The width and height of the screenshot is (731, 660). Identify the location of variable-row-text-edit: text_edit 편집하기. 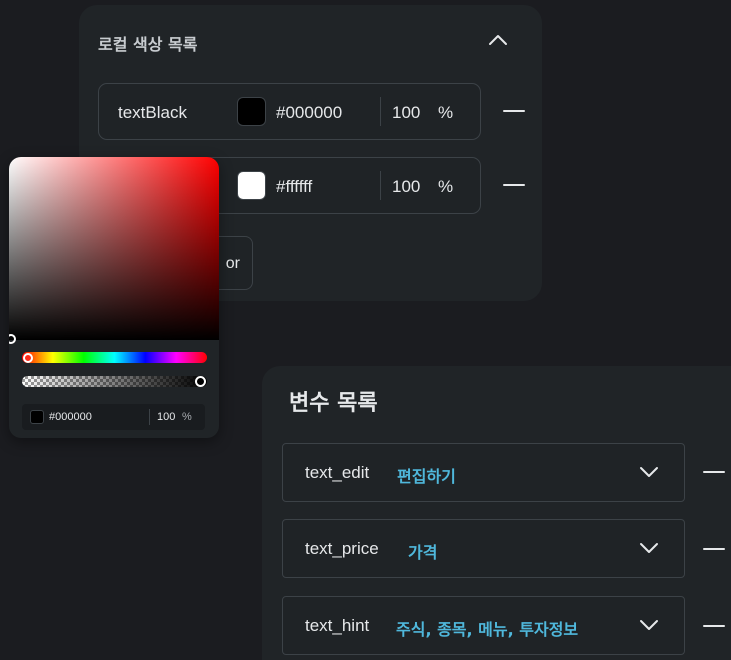
(483, 472).